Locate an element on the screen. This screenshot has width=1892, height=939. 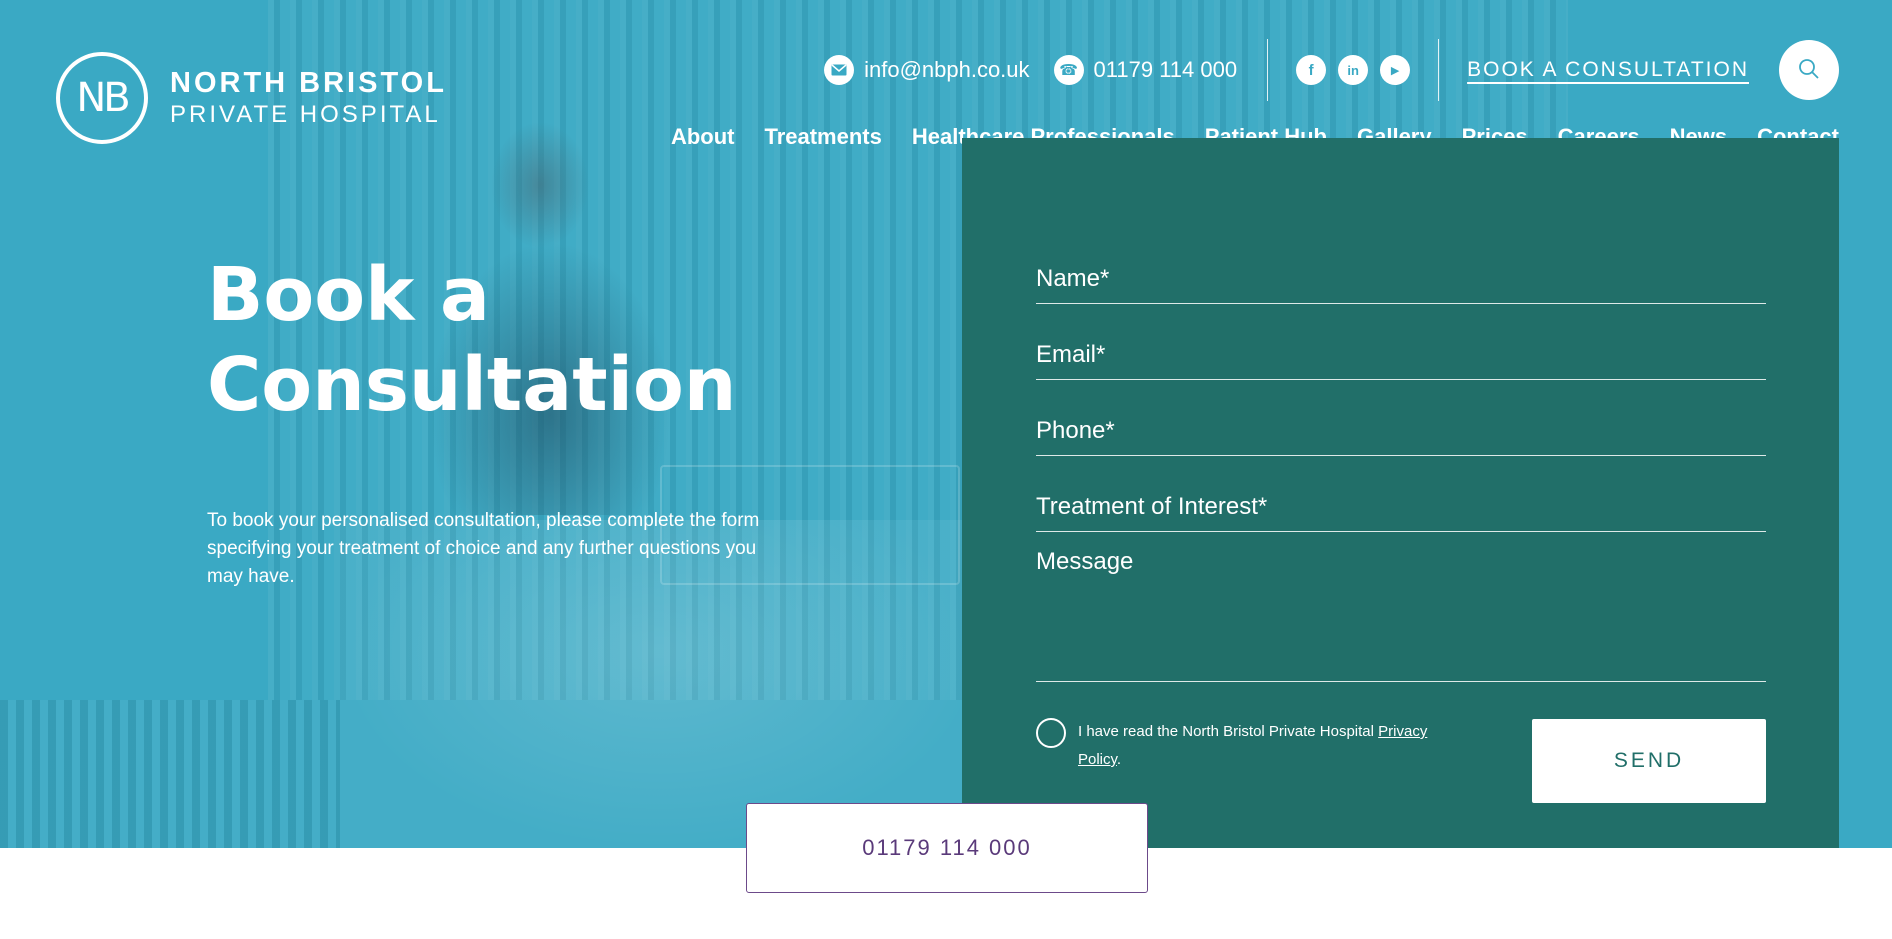
title-line-2: Consultation is located at coordinates (472, 385).